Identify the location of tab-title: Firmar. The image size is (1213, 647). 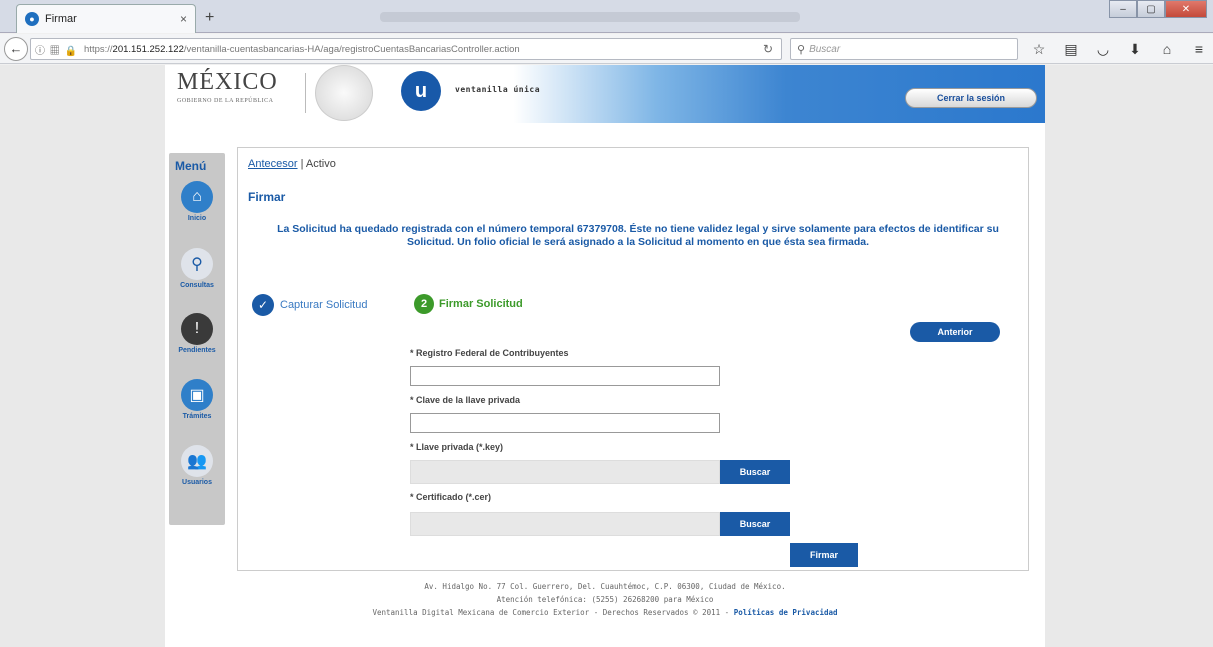
(61, 19).